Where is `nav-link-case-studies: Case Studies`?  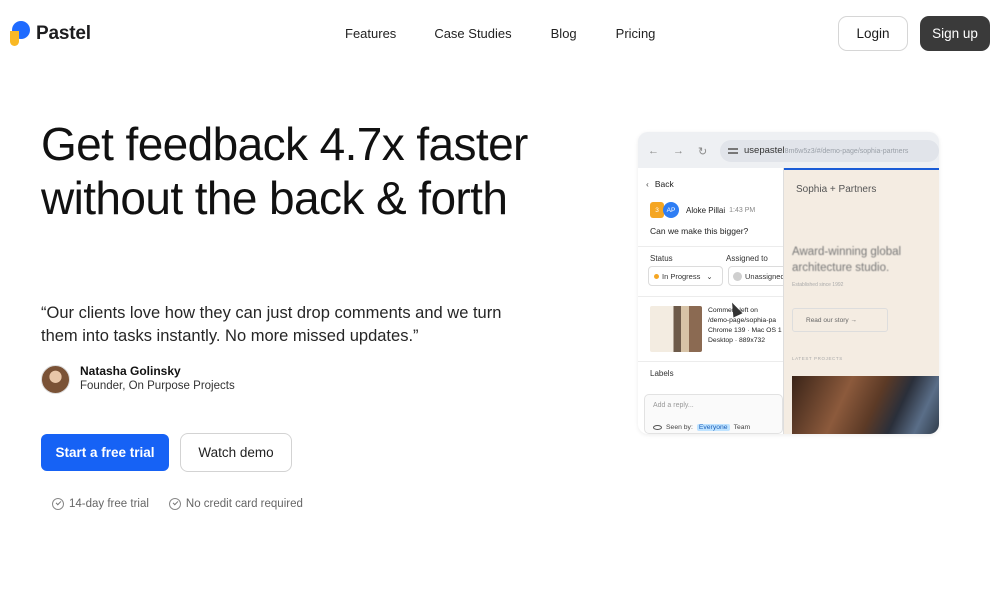
nav-link-case-studies: Case Studies is located at coordinates (472, 33).